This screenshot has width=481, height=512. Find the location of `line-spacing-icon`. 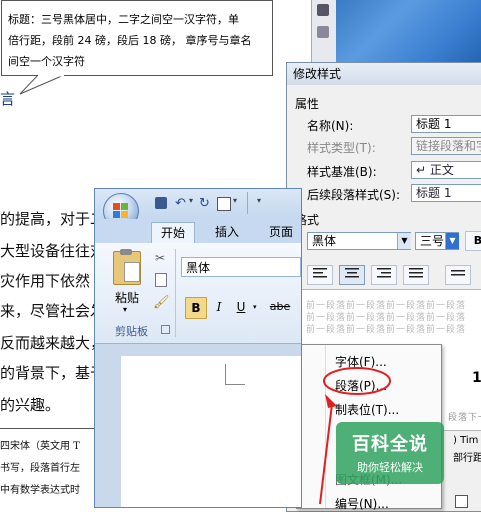

line-spacing-icon is located at coordinates (458, 273).